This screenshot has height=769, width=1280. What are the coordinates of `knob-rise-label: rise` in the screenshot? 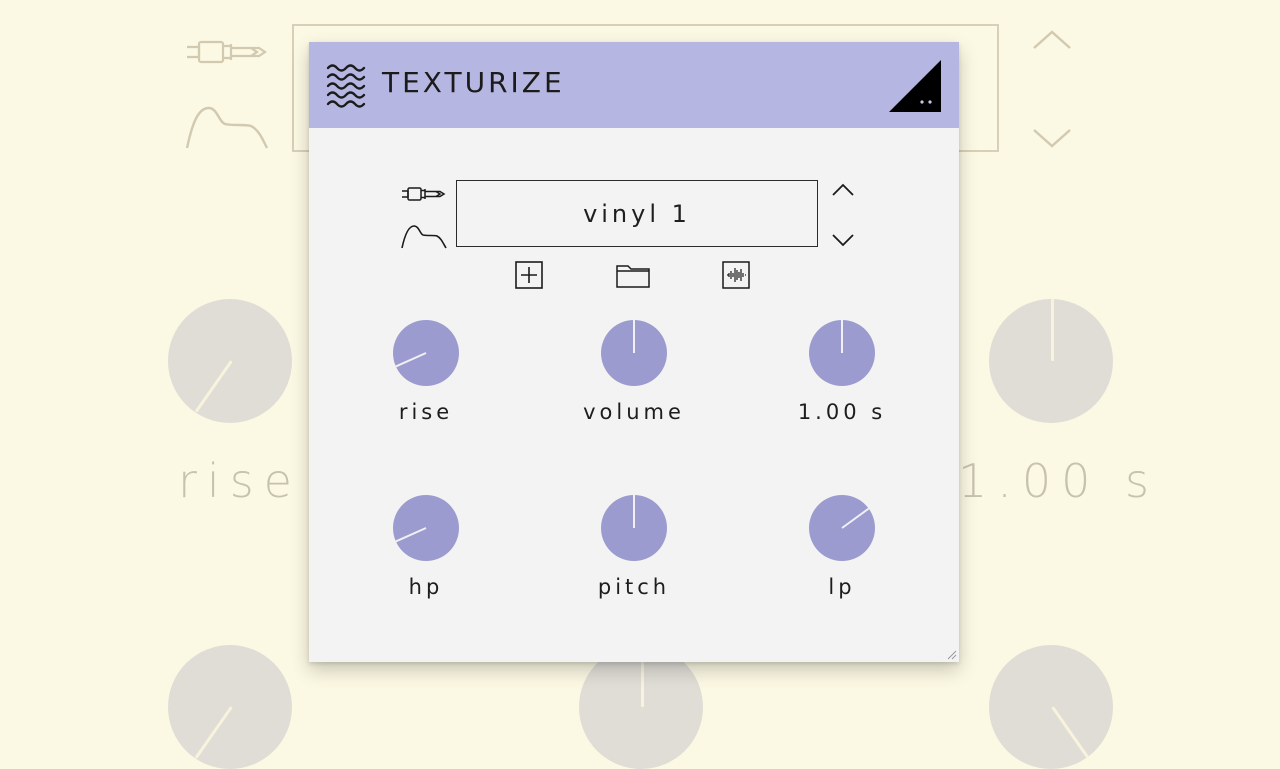 It's located at (426, 412).